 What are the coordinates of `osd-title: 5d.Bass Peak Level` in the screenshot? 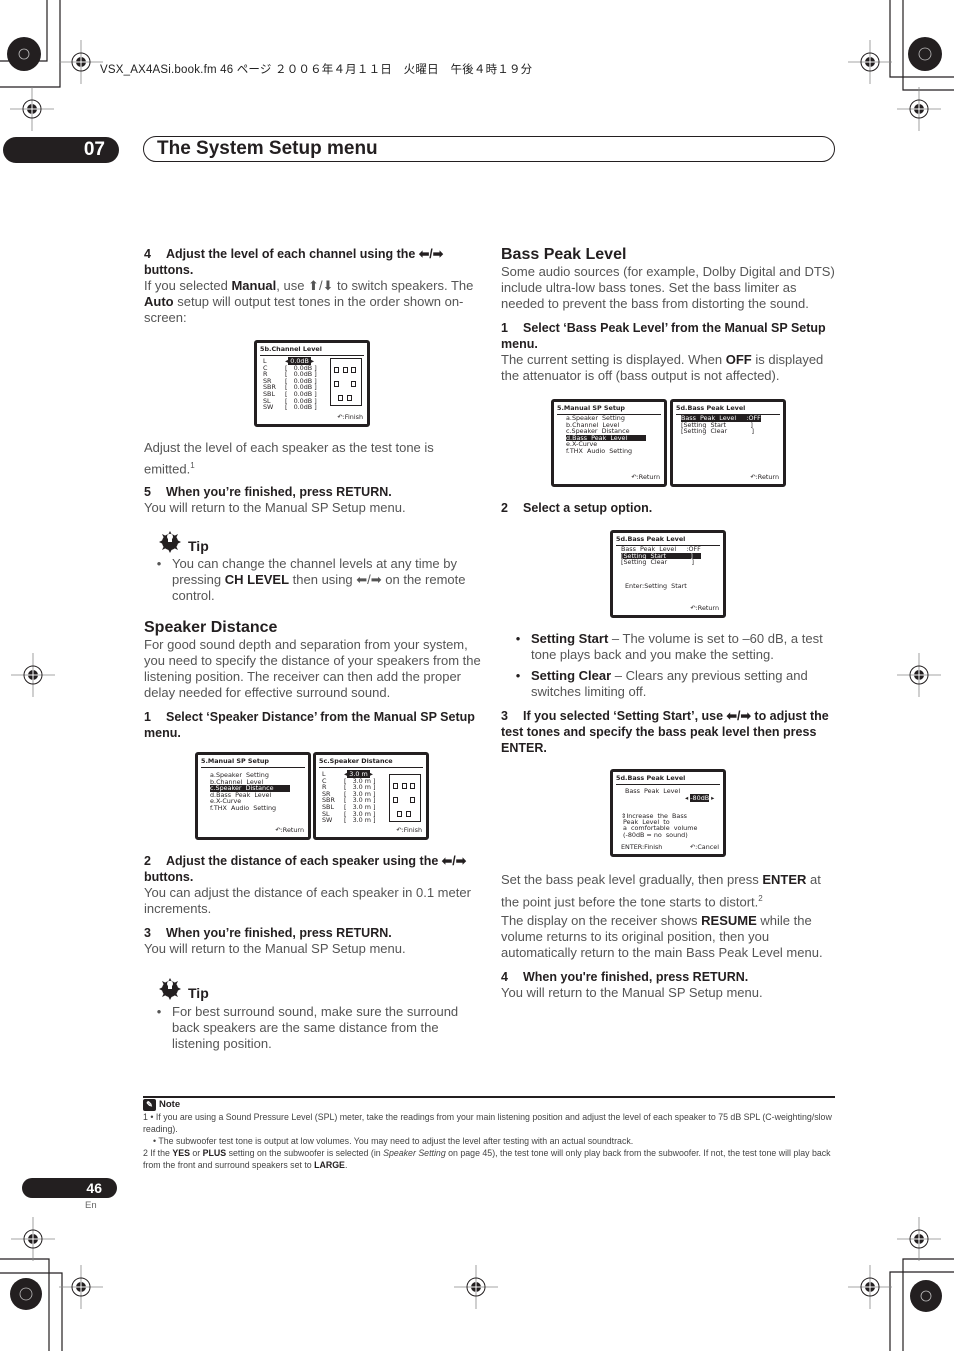 It's located at (668, 780).